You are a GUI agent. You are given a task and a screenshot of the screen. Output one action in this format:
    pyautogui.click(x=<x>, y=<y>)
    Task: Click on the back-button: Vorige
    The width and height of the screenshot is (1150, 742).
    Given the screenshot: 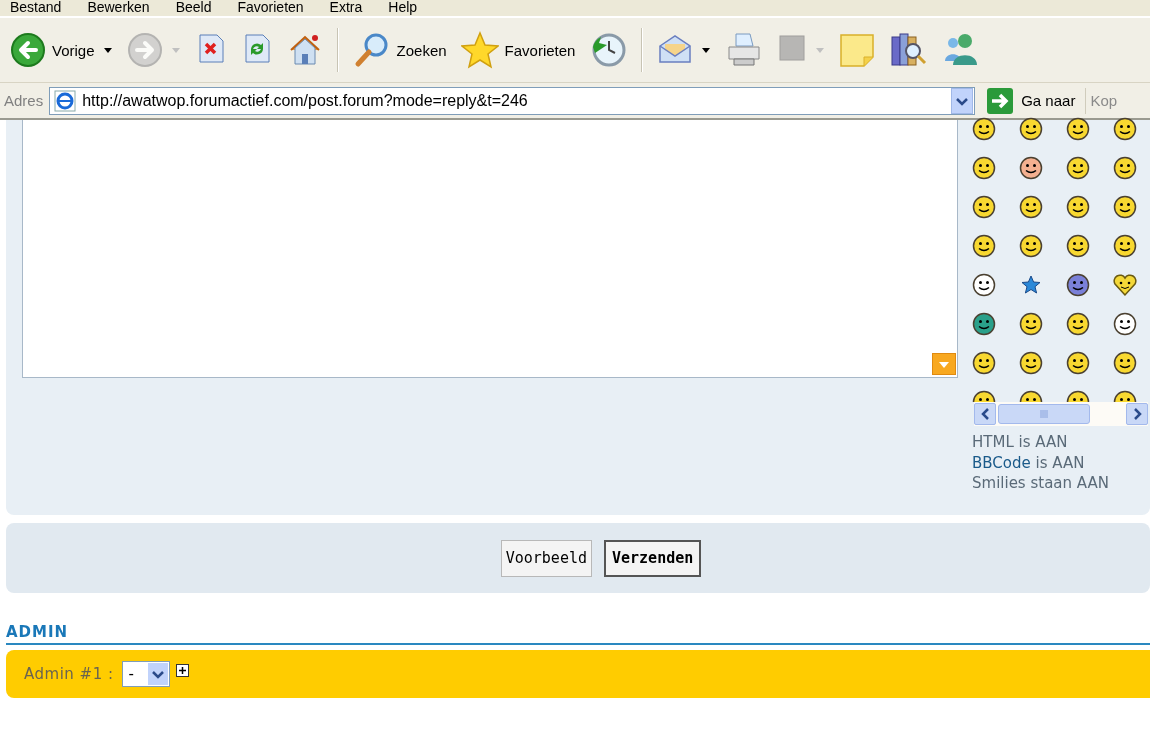 What is the action you would take?
    pyautogui.click(x=52, y=50)
    